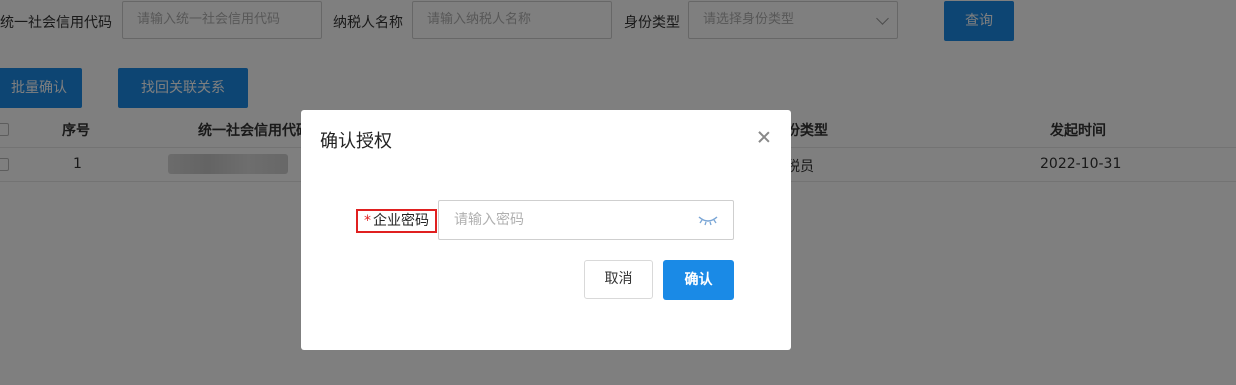 The height and width of the screenshot is (385, 1236). Describe the element at coordinates (401, 221) in the screenshot. I see `password-label-text: 企业密码` at that location.